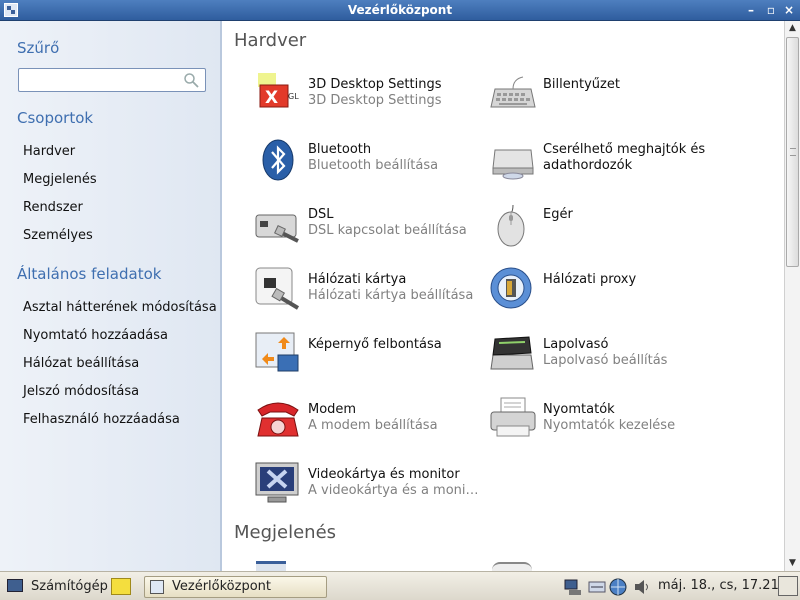 This screenshot has width=800, height=600. What do you see at coordinates (293, 96) in the screenshot?
I see `svg-text: GL` at bounding box center [293, 96].